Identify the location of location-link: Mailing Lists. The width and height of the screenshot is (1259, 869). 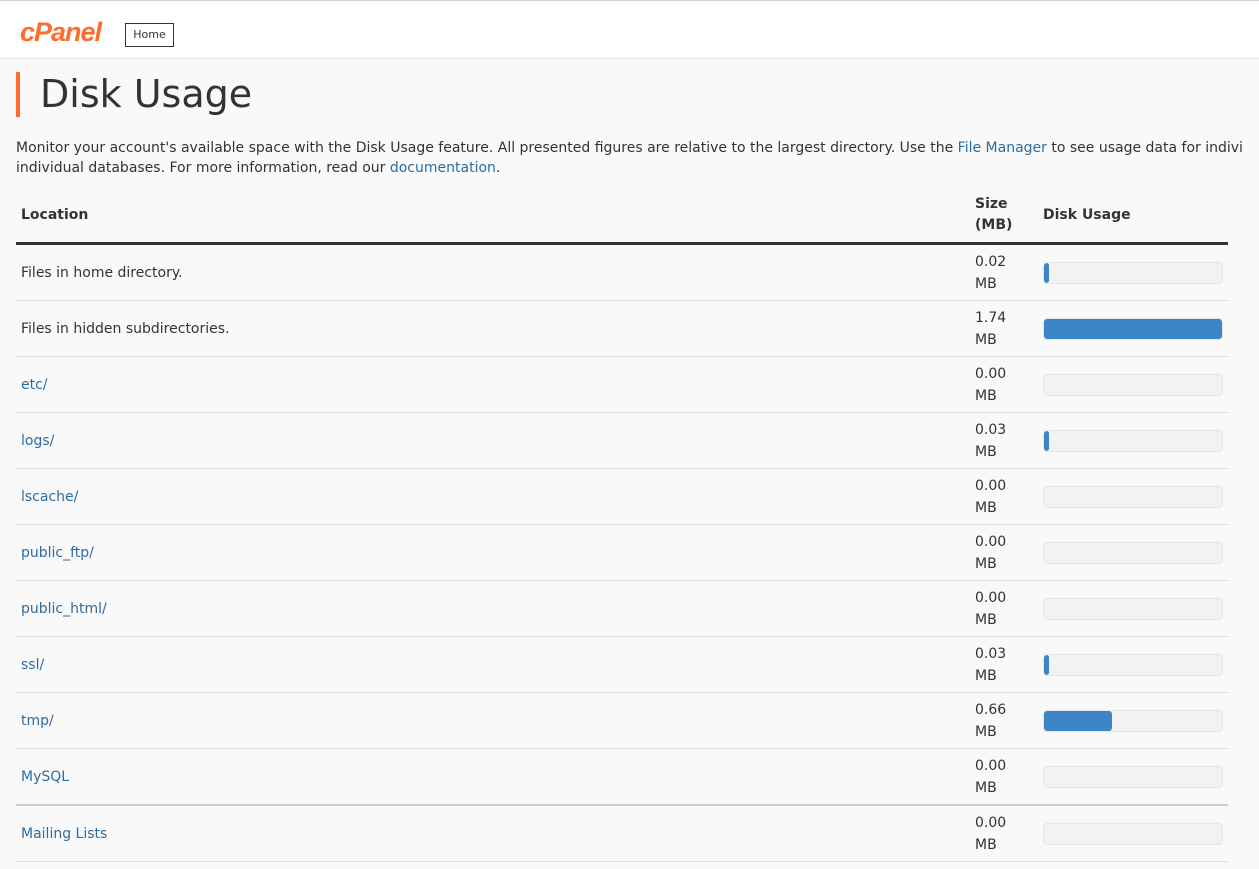
(64, 834).